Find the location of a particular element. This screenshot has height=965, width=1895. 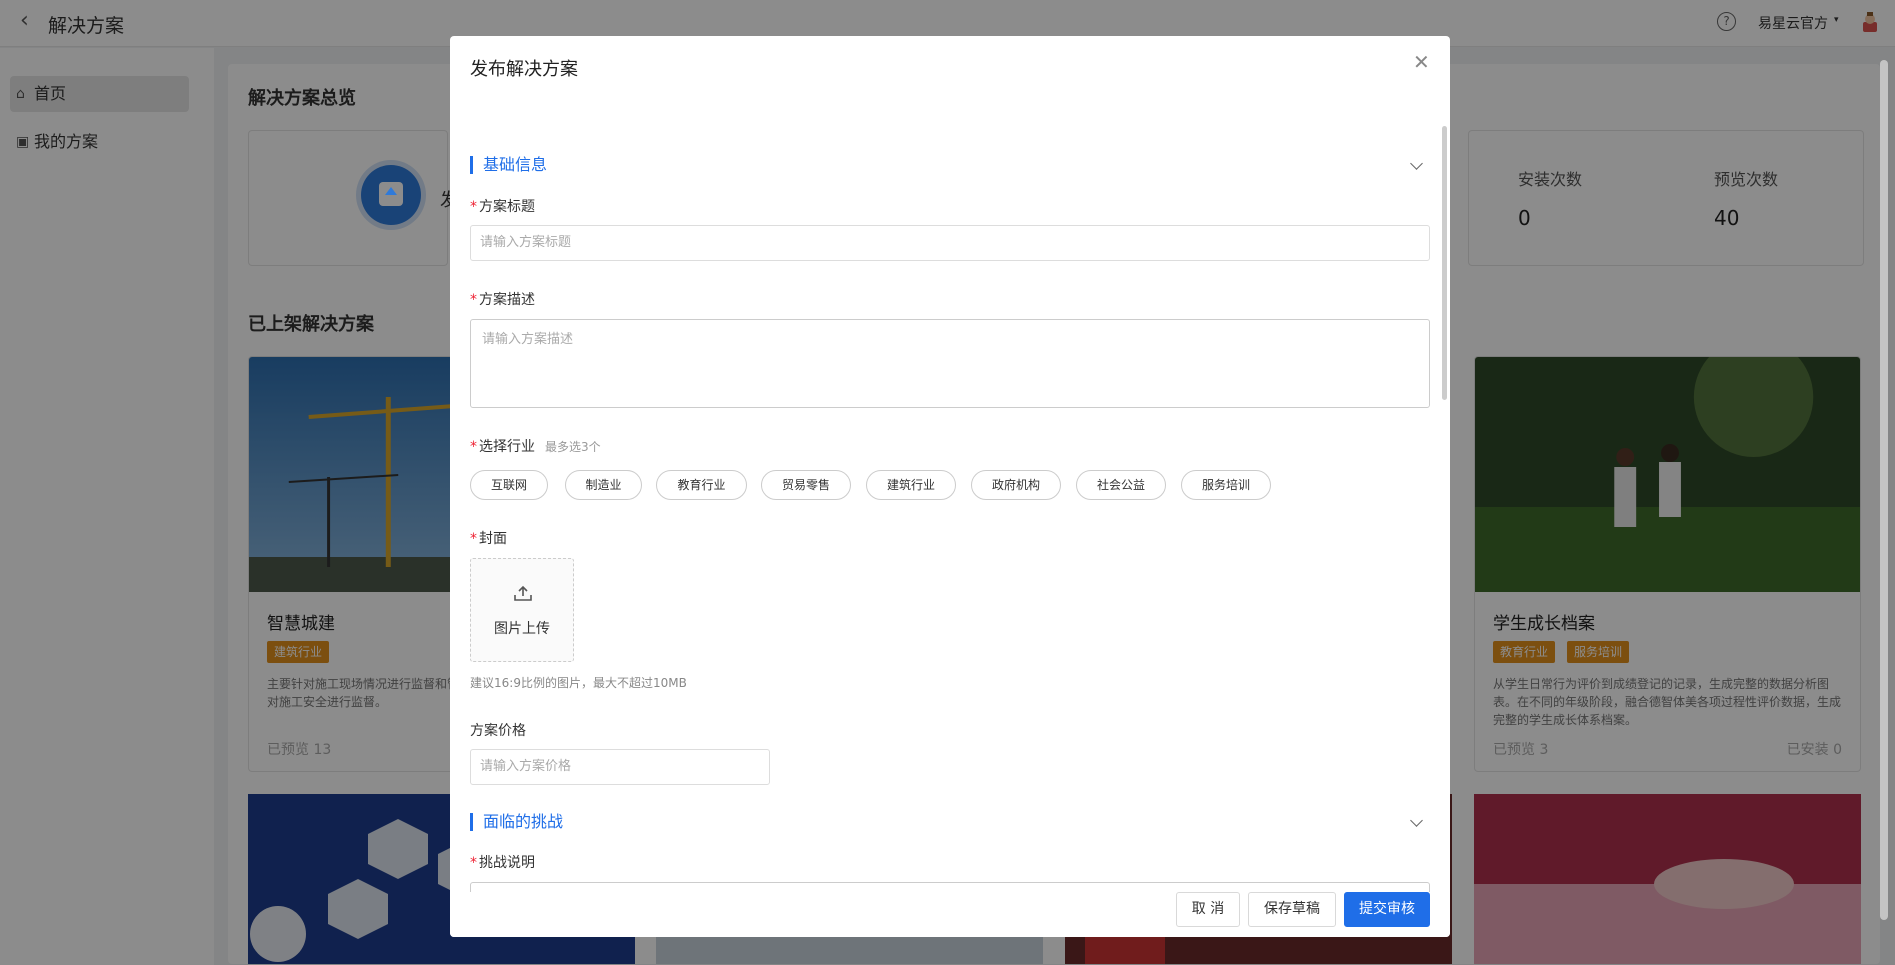

dialog-title: 发布解决方案 is located at coordinates (524, 69).